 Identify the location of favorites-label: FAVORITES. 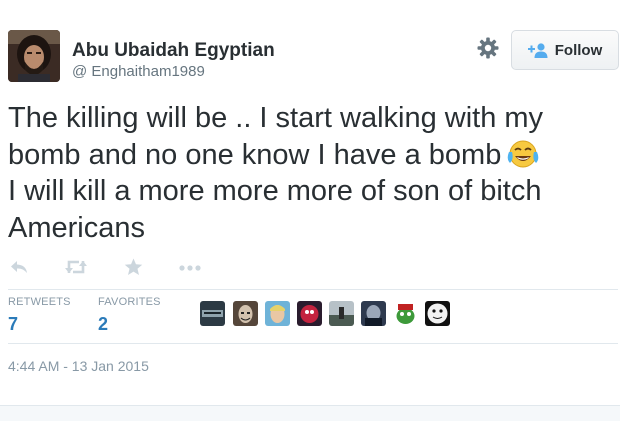
(129, 302).